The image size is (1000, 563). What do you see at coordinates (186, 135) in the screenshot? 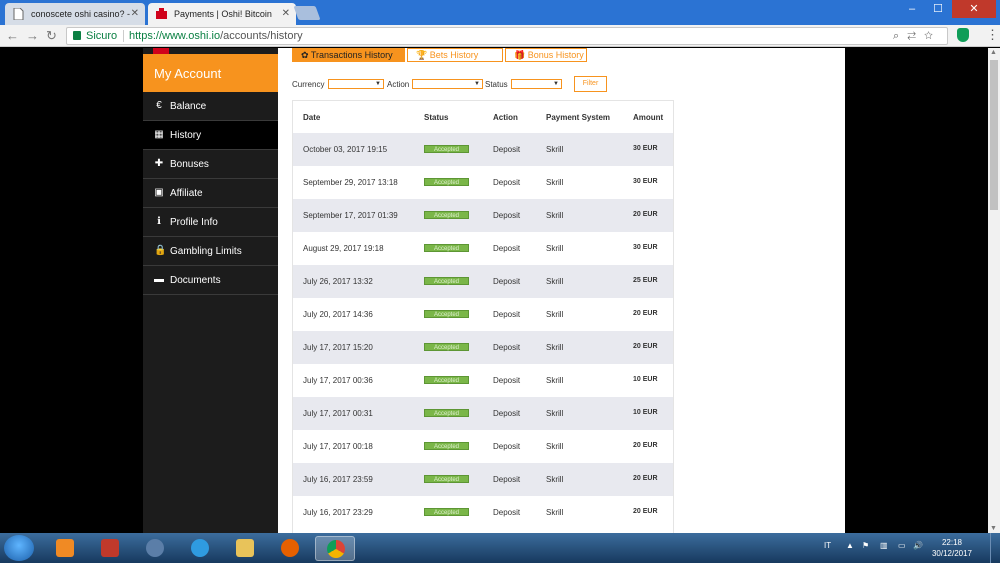
I see `sidebar-item-label: History` at bounding box center [186, 135].